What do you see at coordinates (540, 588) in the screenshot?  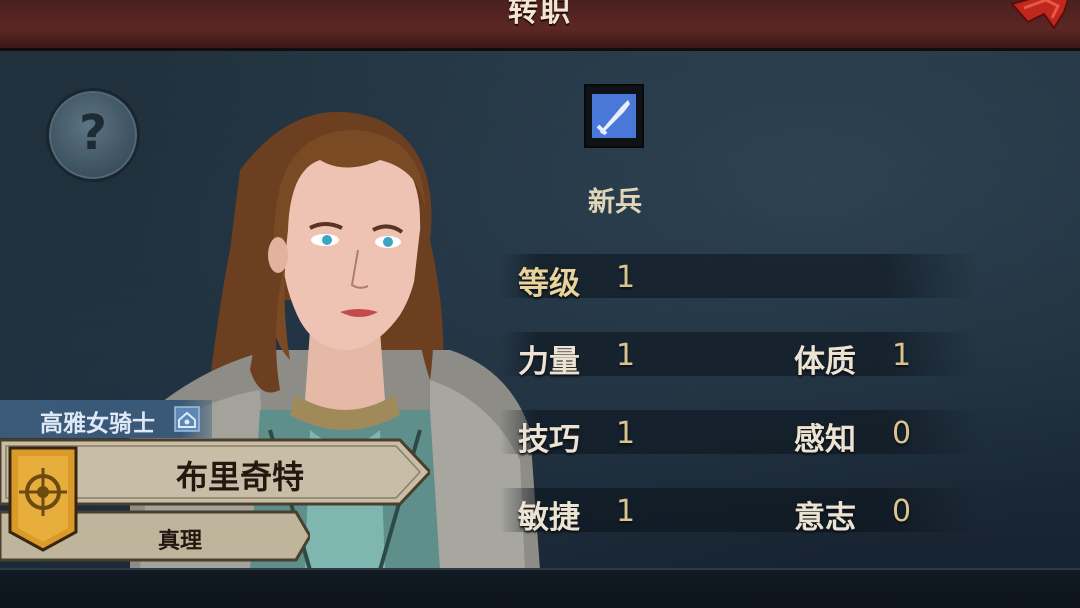 I see `bottom-bar` at bounding box center [540, 588].